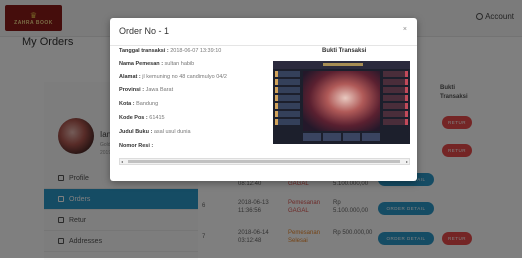  I want to click on proof-image-hero, so click(341, 101).